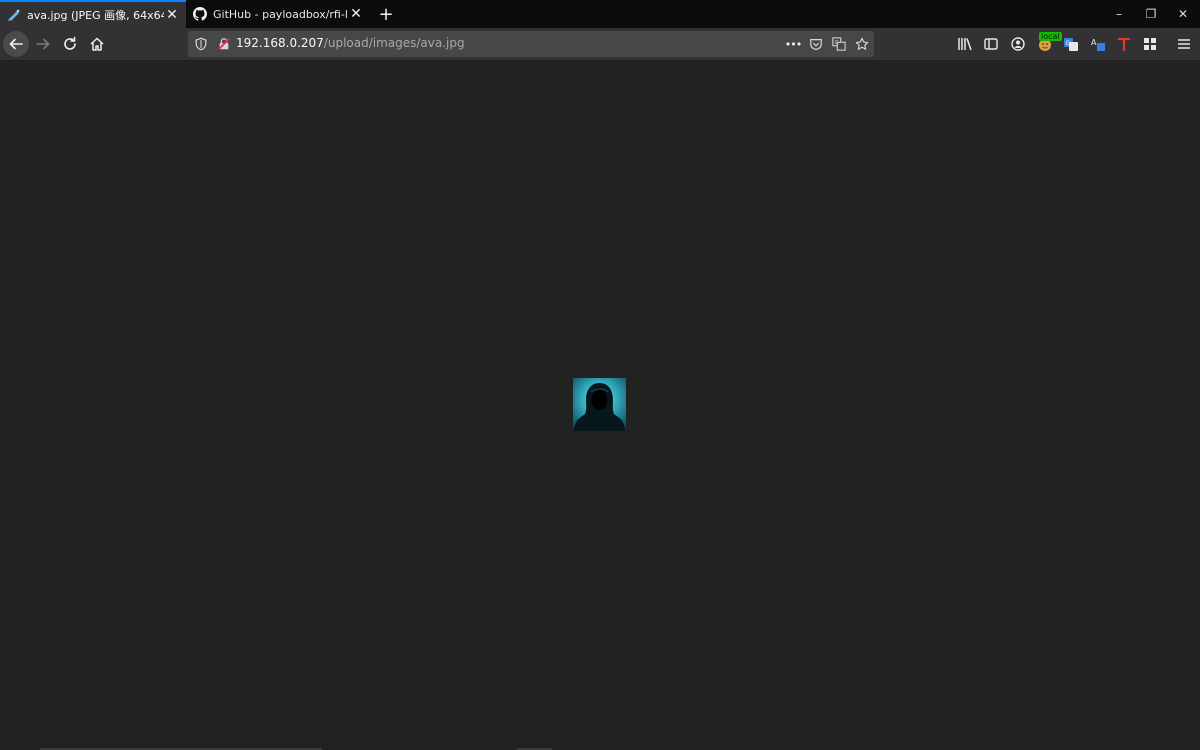 The width and height of the screenshot is (1200, 750). Describe the element at coordinates (394, 43) in the screenshot. I see `url-path: /upload/images/ava.jpg` at that location.